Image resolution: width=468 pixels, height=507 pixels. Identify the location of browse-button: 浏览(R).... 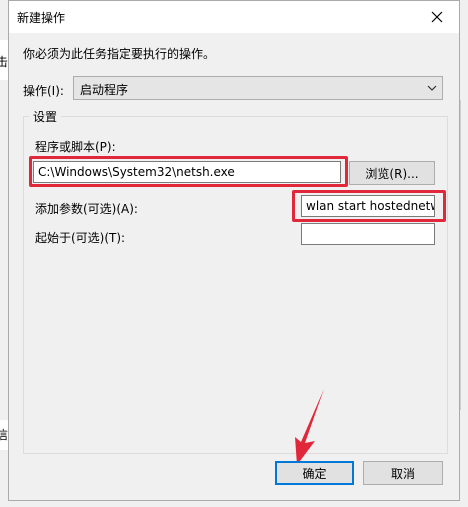
(392, 173).